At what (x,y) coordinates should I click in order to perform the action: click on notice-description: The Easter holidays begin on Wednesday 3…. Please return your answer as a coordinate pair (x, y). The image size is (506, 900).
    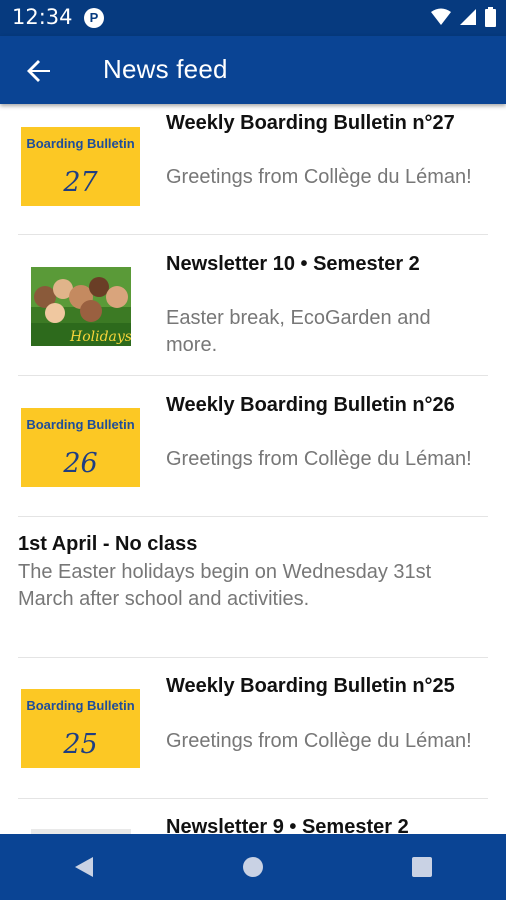
    Looking at the image, I should click on (225, 585).